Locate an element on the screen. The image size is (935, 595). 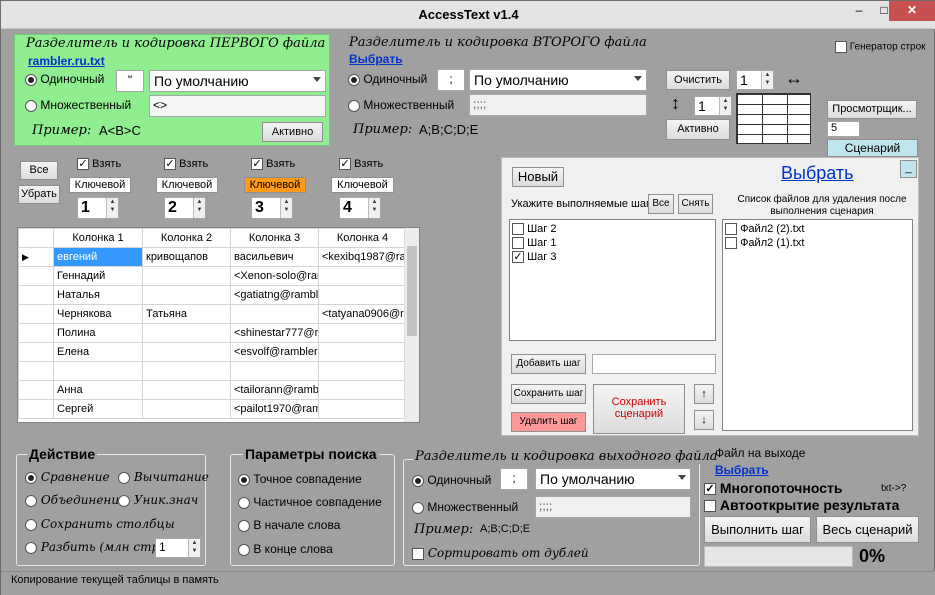
col3-key-button: Ключевой is located at coordinates (275, 185).